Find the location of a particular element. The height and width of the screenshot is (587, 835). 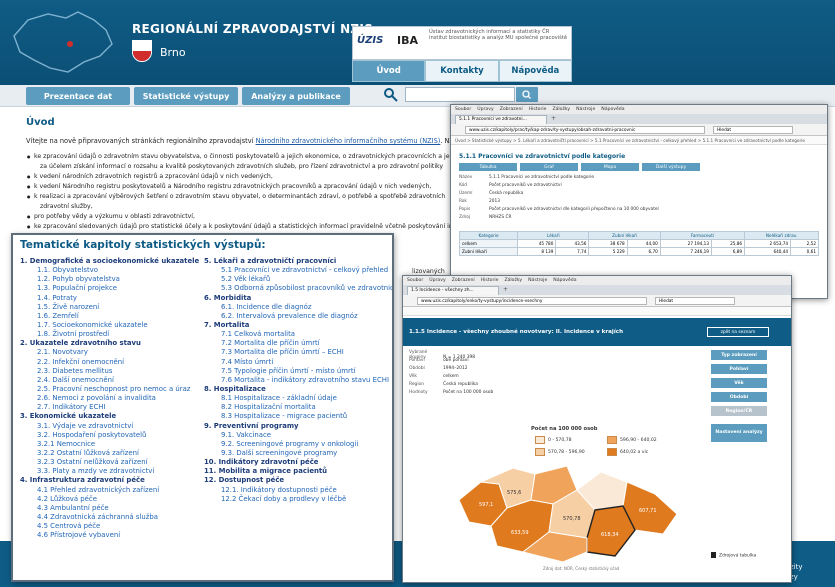

chapter-link: 8.1 Hospitalizace - základní údaje is located at coordinates (298, 398).